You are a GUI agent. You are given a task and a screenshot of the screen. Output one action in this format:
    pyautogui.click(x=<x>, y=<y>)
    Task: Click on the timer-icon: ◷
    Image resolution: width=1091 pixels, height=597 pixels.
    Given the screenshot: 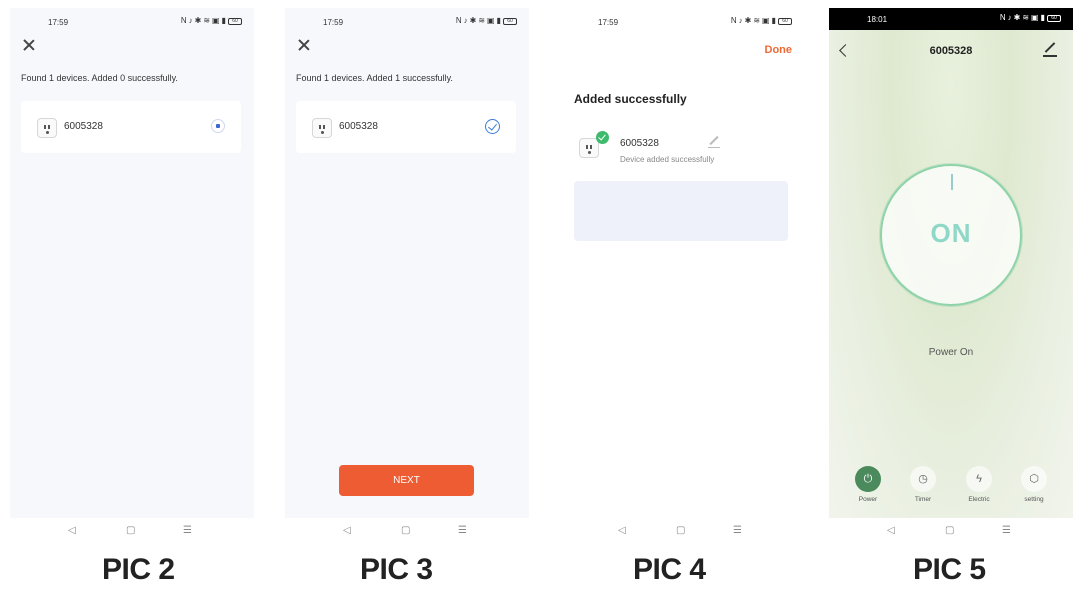 What is the action you would take?
    pyautogui.click(x=923, y=479)
    